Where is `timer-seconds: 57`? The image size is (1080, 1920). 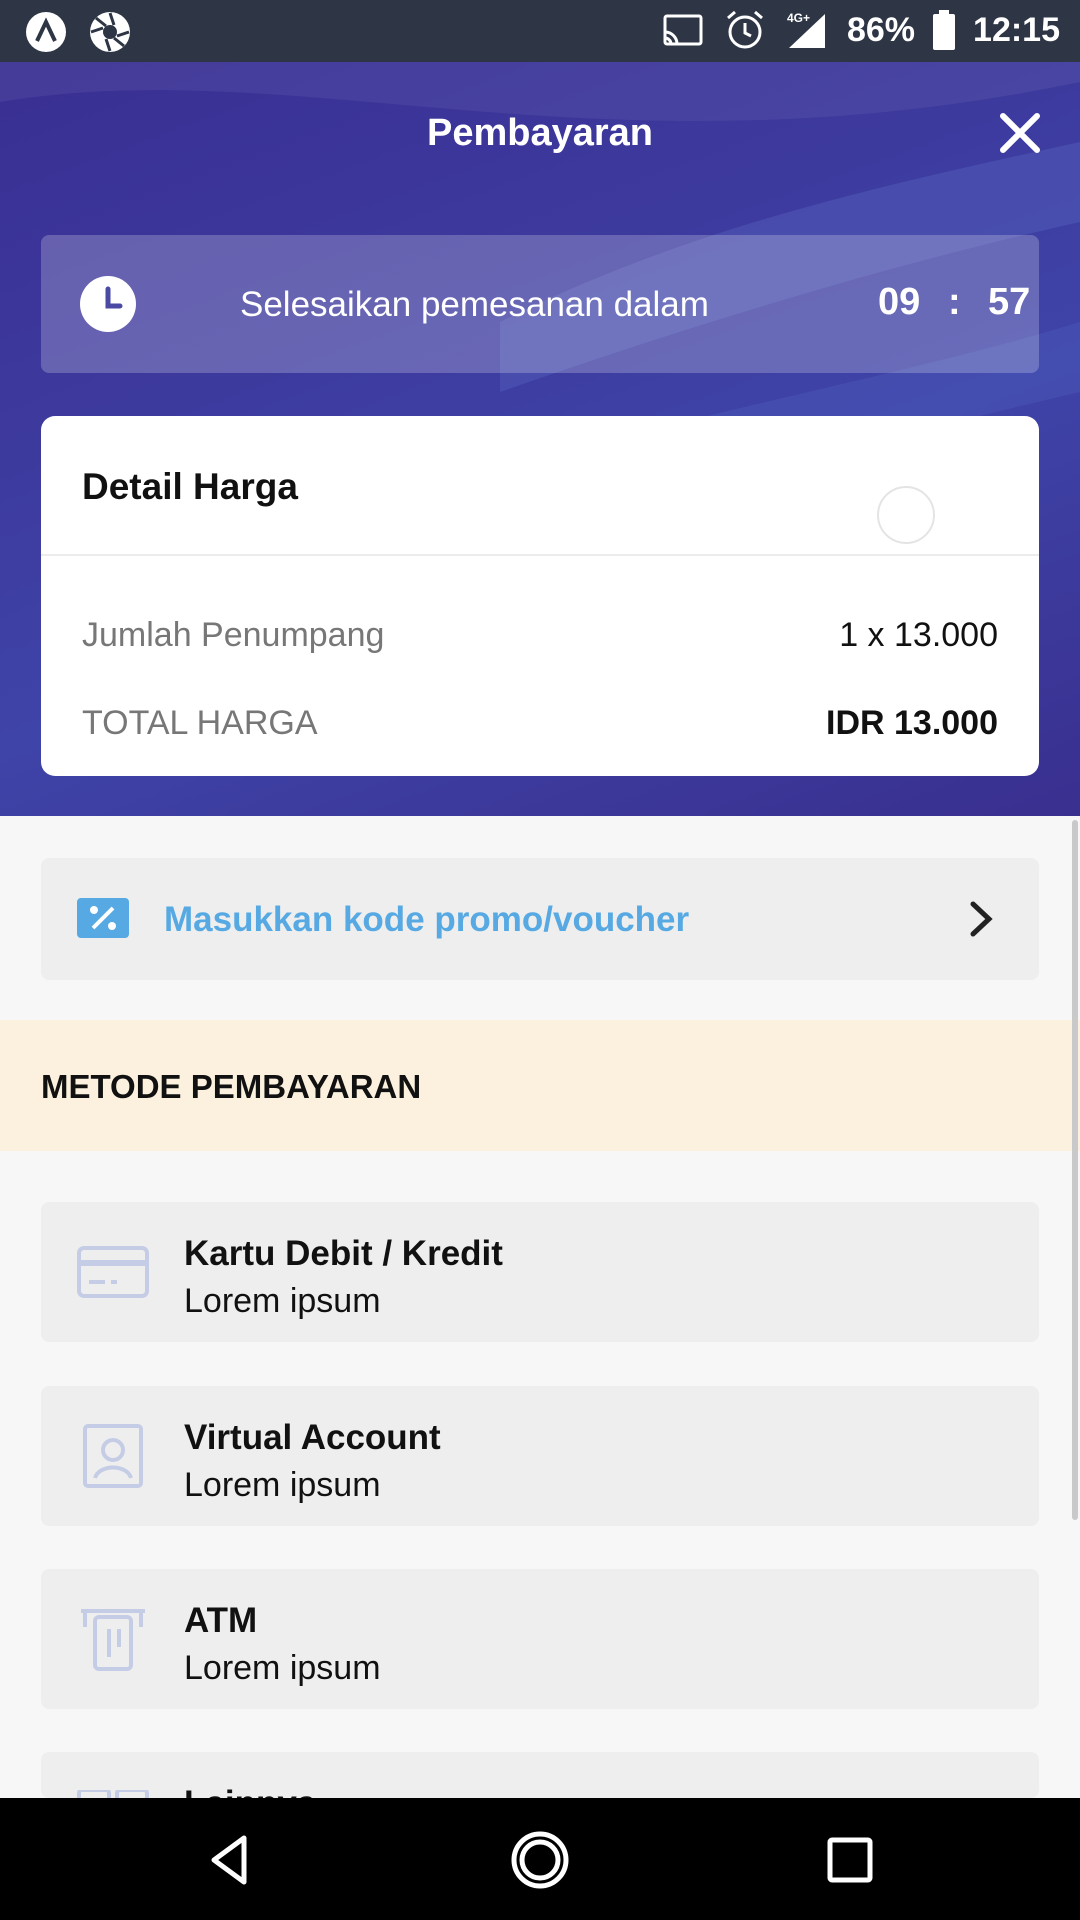
timer-seconds: 57 is located at coordinates (1009, 302).